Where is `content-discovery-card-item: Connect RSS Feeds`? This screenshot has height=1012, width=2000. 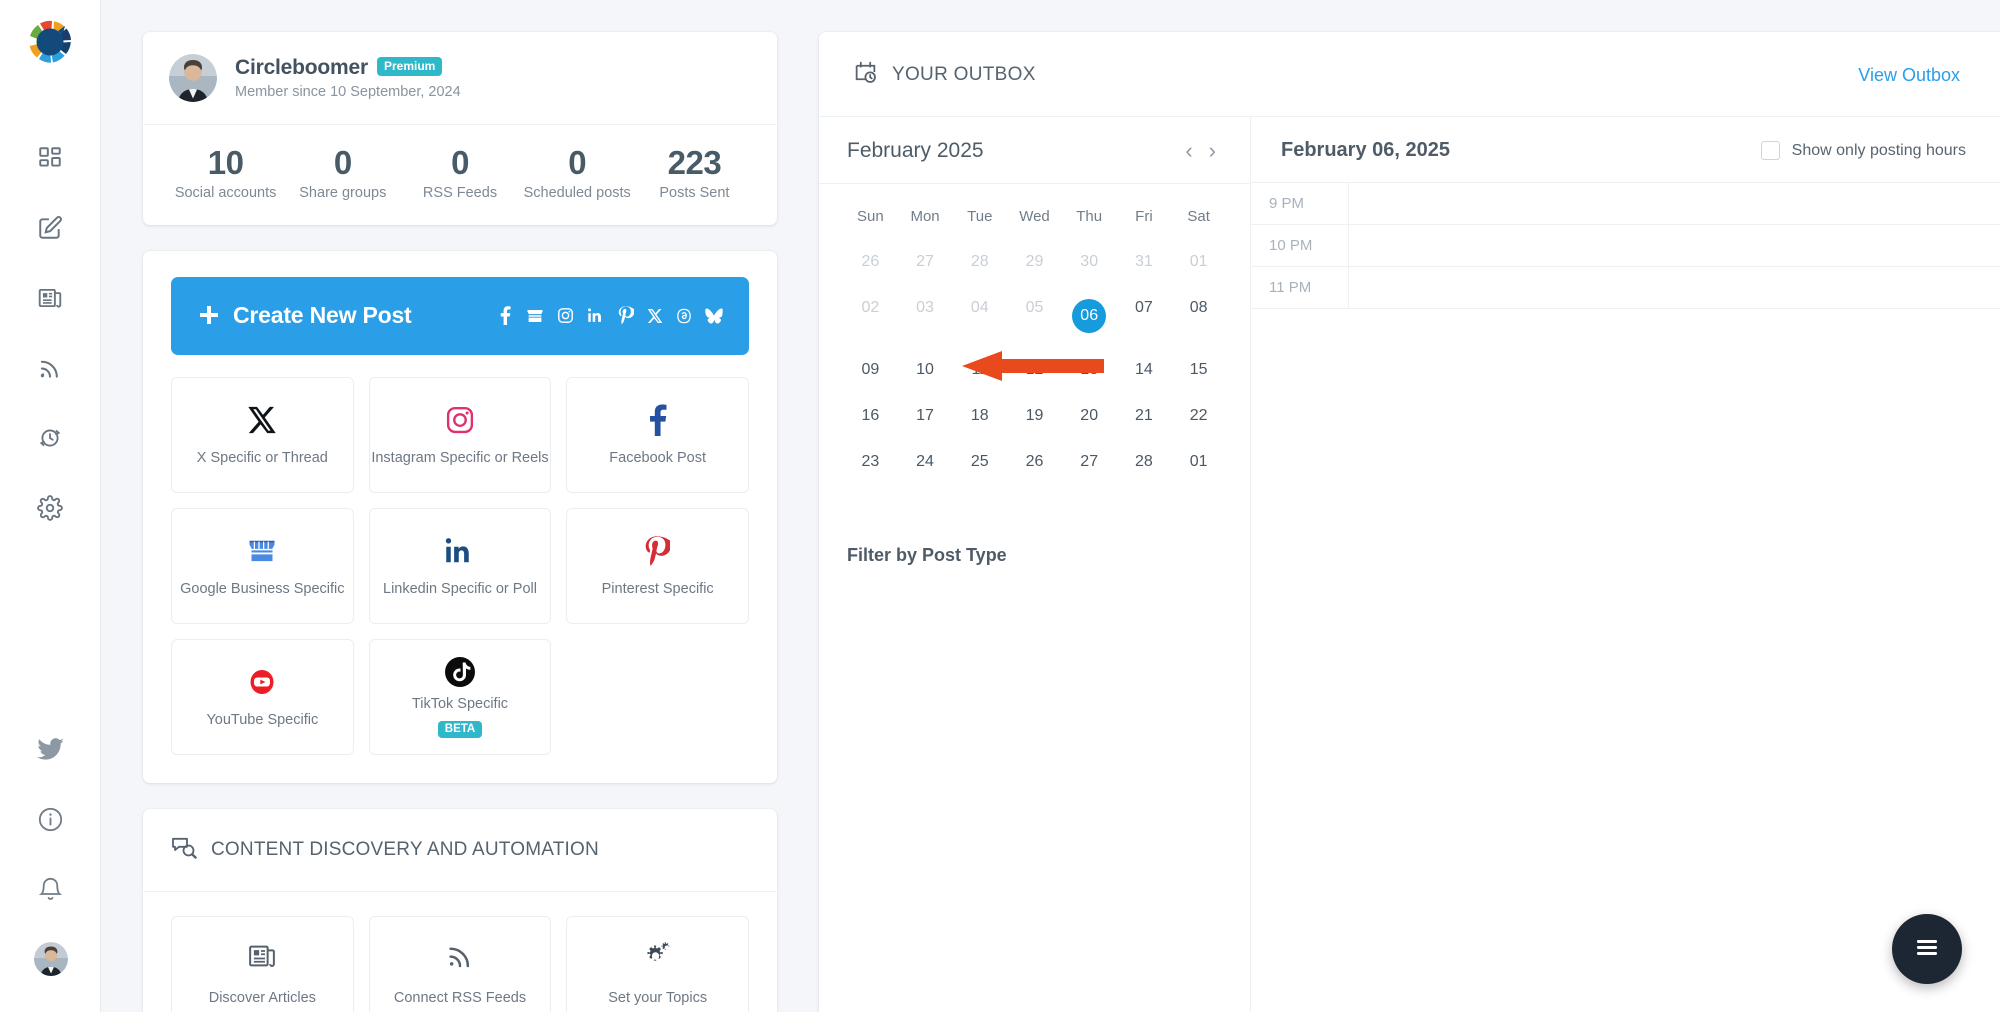
content-discovery-card-item: Connect RSS Feeds is located at coordinates (460, 963).